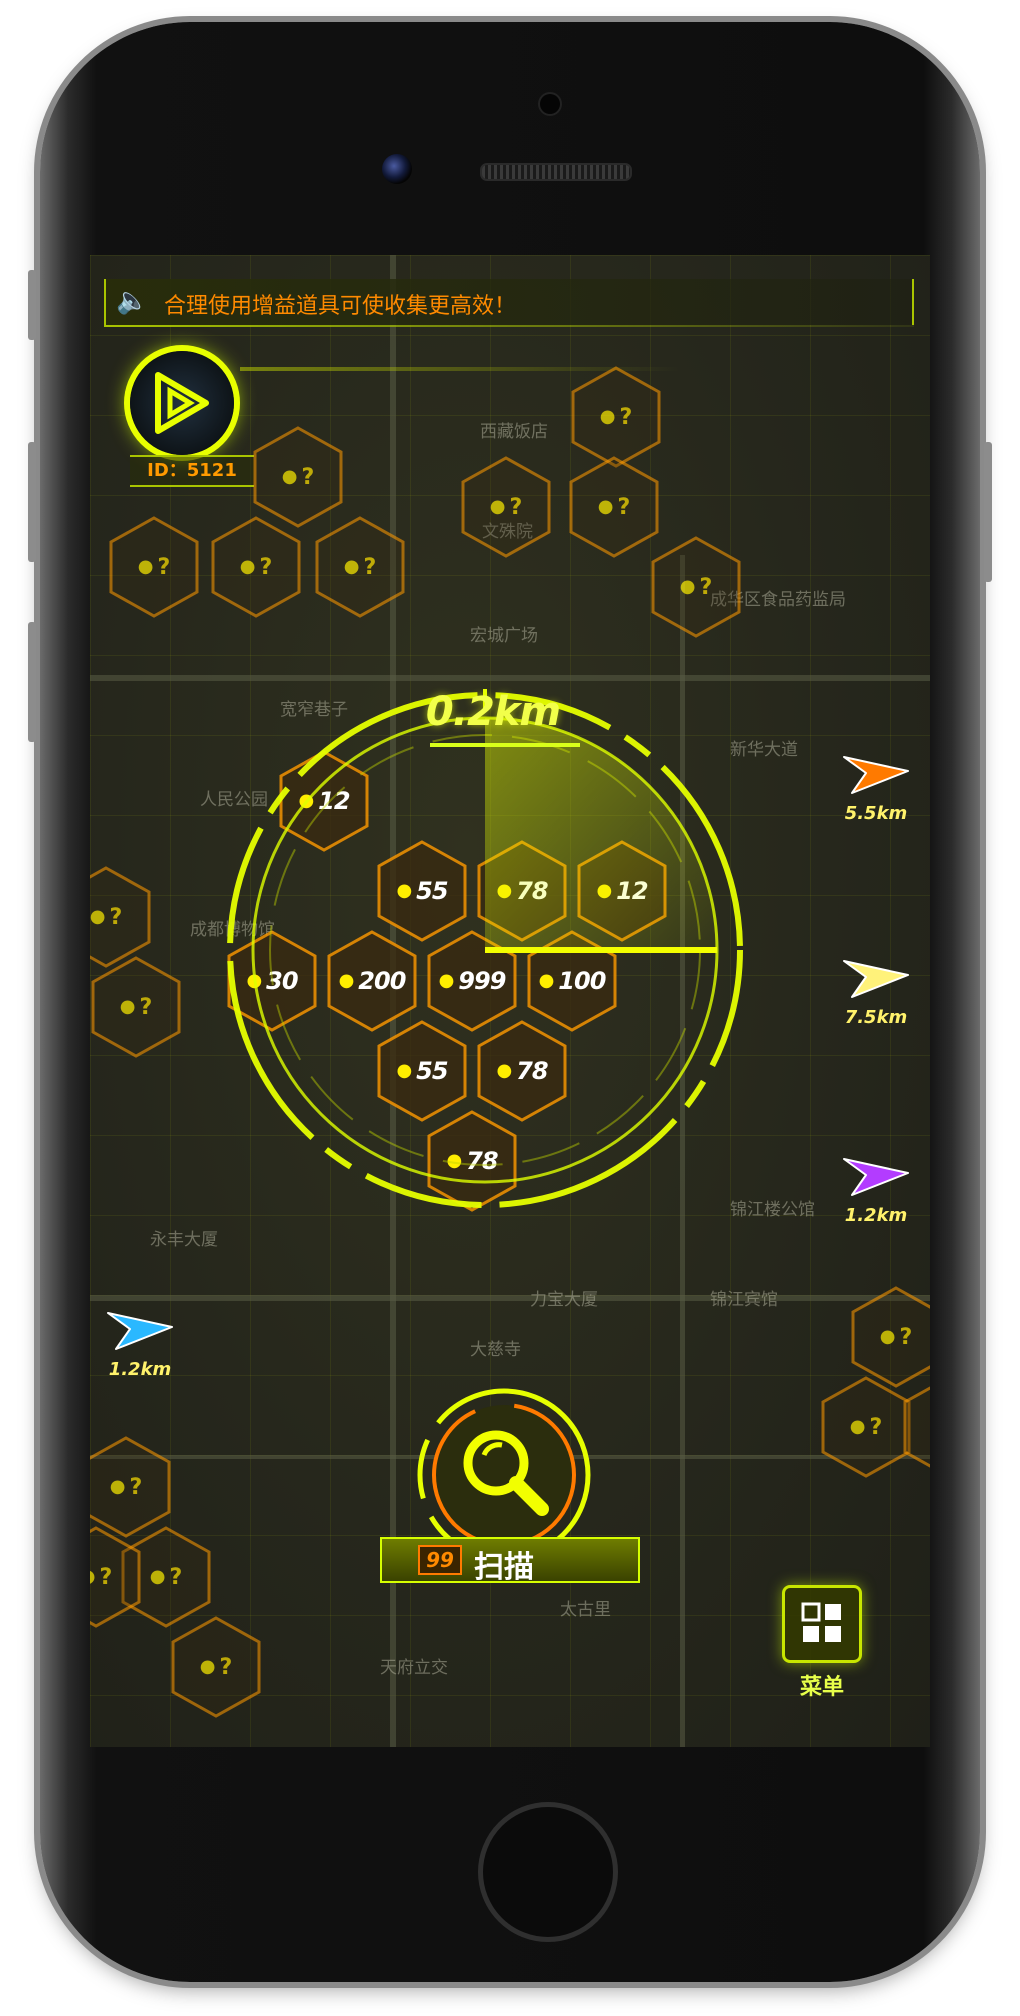 This screenshot has width=1020, height=2016. I want to click on map-label: 力宝大厦, so click(564, 1300).